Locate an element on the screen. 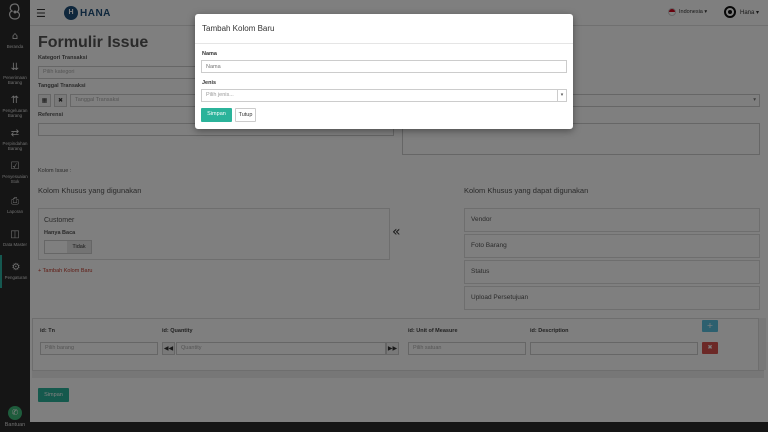 This screenshot has height=432, width=768. name-input is located at coordinates (384, 66).